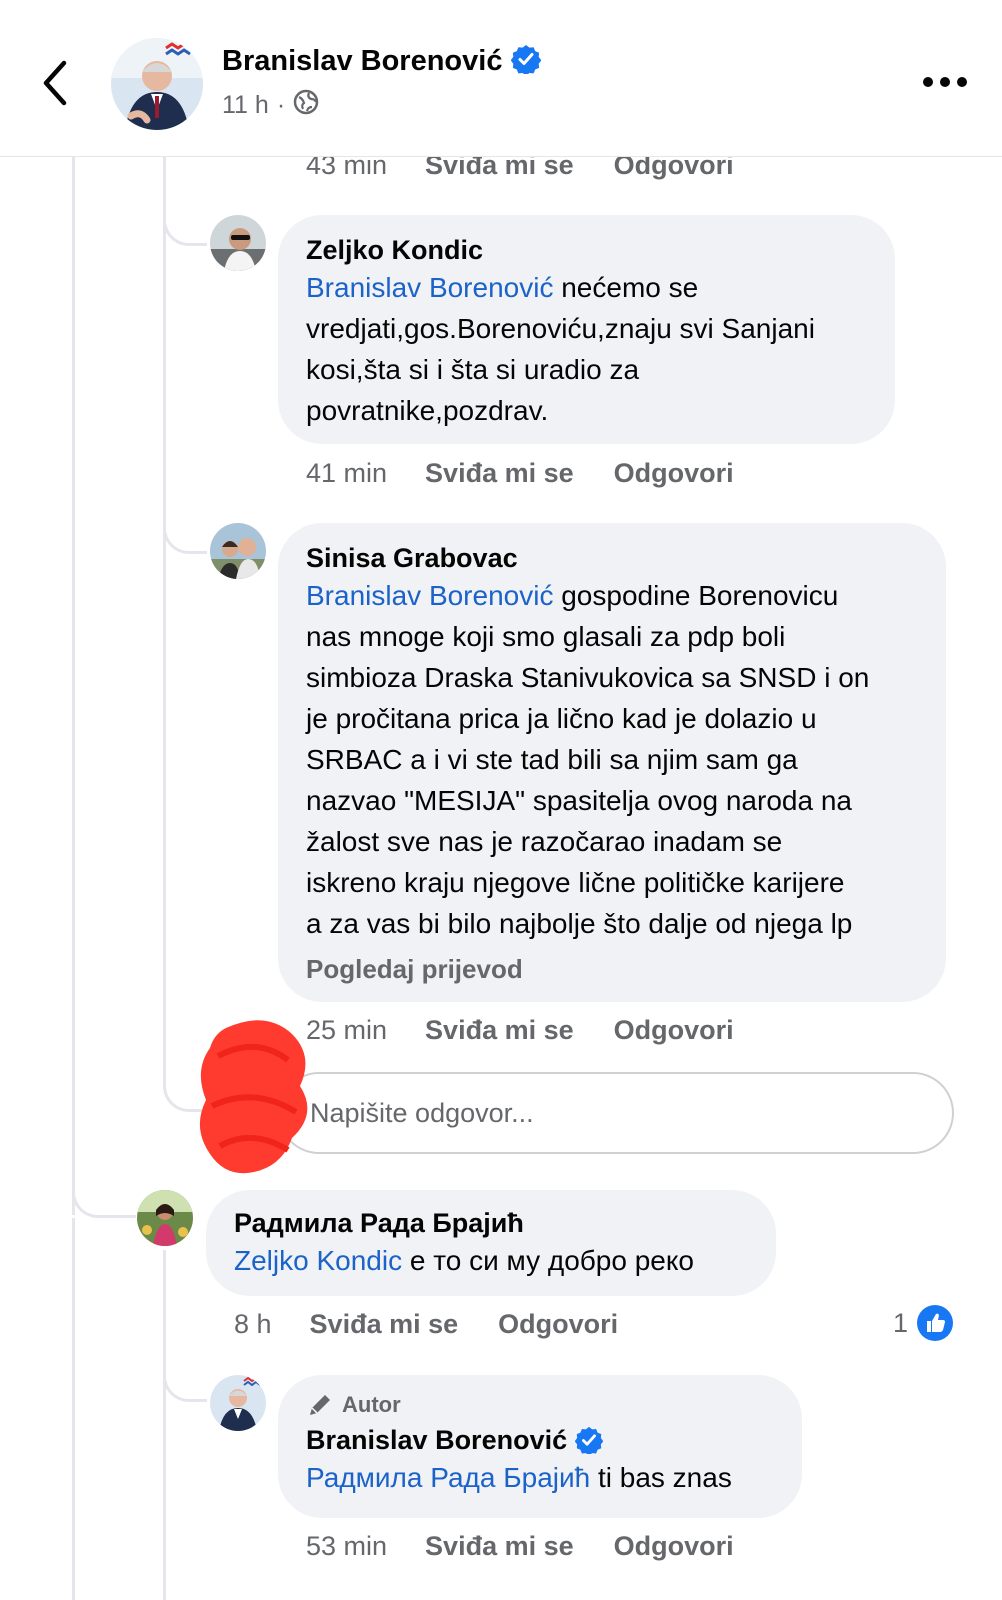  What do you see at coordinates (346, 1546) in the screenshot?
I see `comment-time: 53 min` at bounding box center [346, 1546].